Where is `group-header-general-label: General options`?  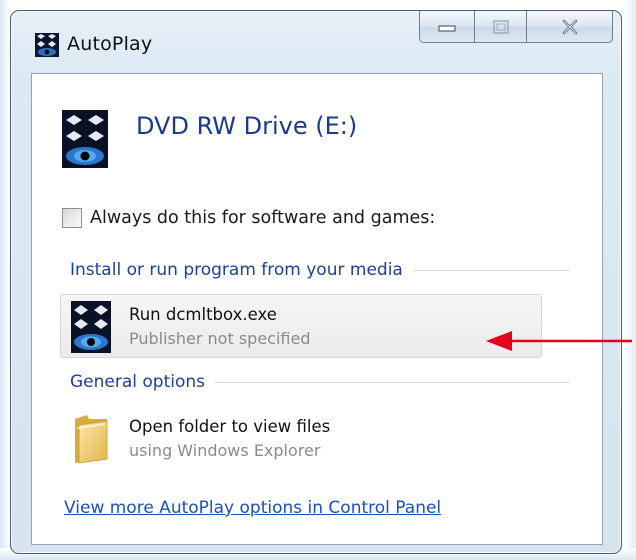 group-header-general-label: General options is located at coordinates (138, 382).